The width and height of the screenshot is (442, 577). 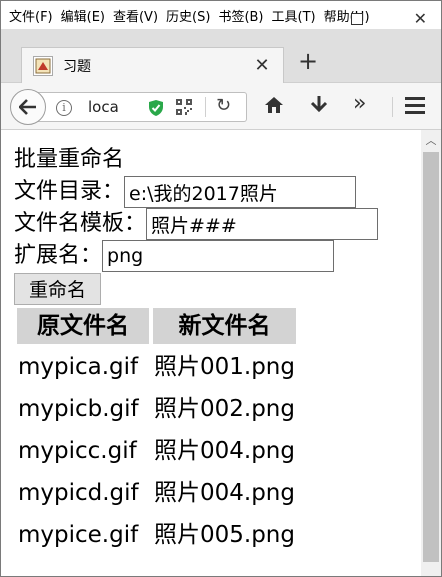 What do you see at coordinates (224, 367) in the screenshot?
I see `new-name-cell: 照片001.png` at bounding box center [224, 367].